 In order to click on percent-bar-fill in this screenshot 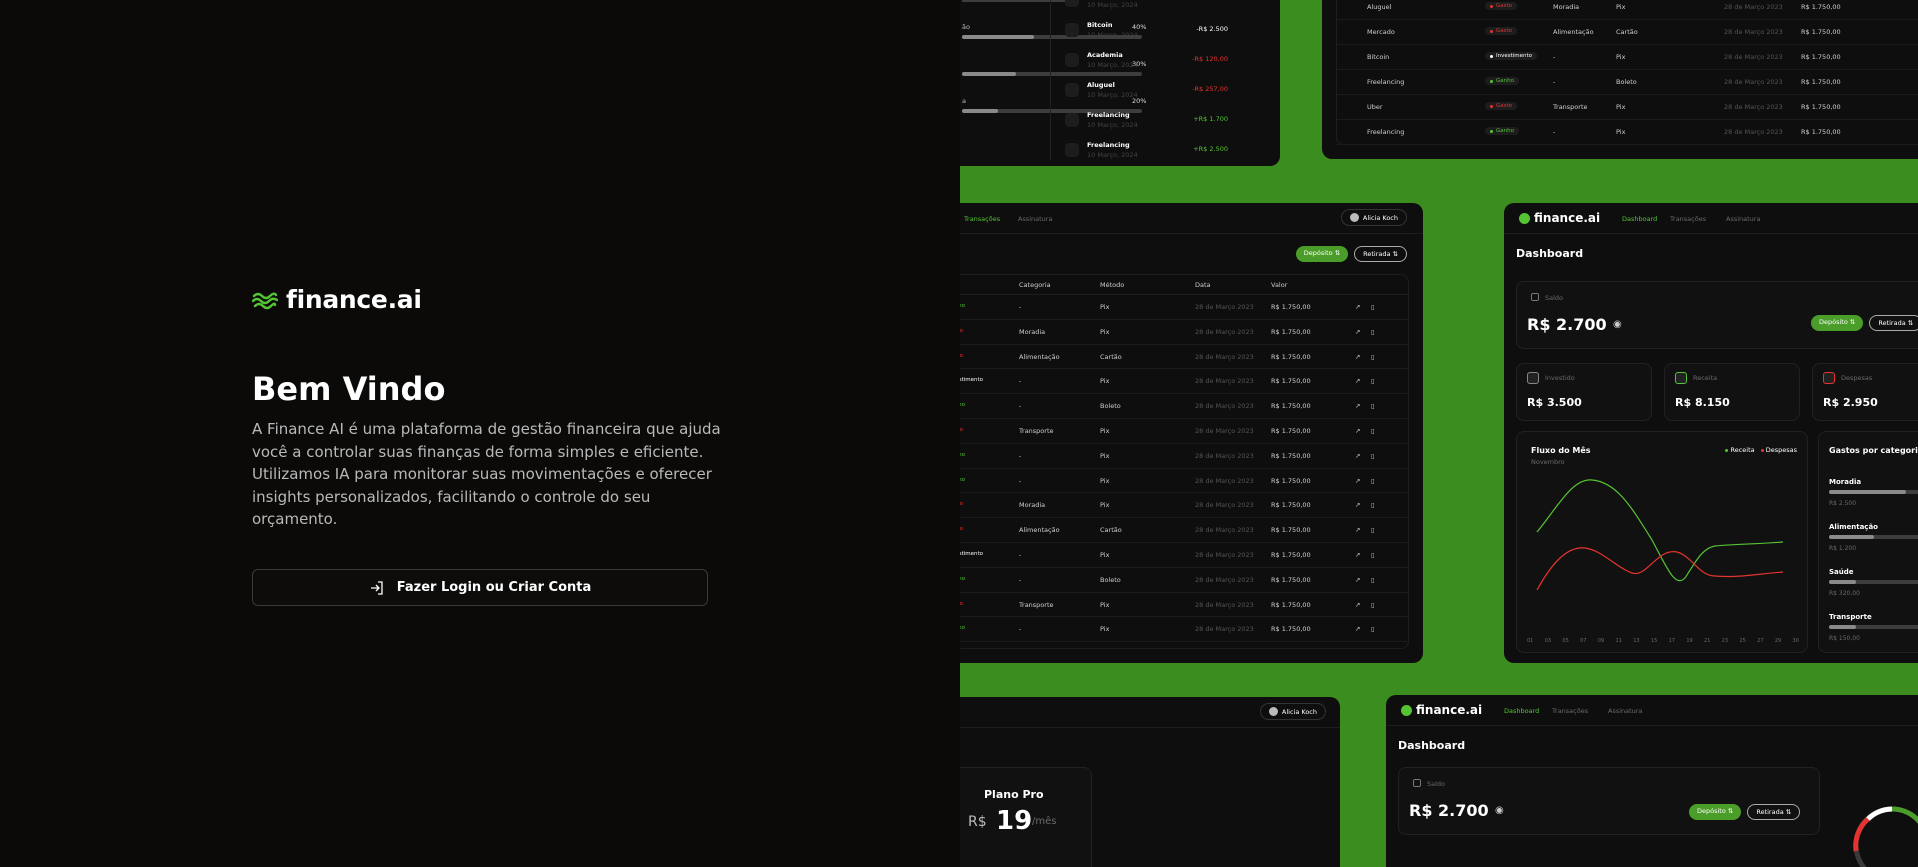, I will do `click(980, 111)`.